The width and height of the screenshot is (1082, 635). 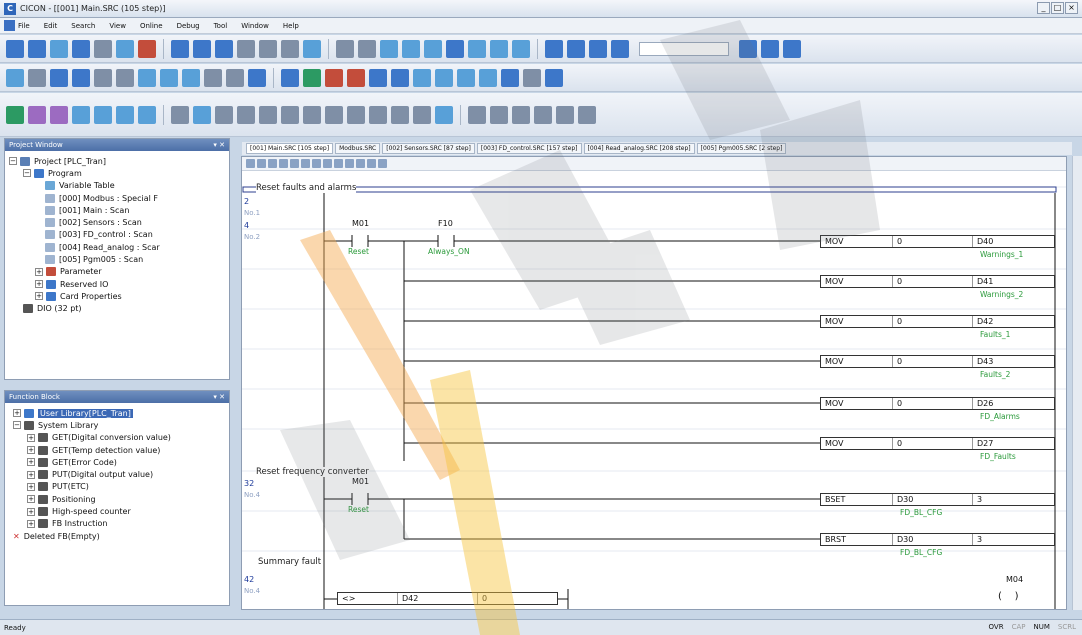 I want to click on menu-search: Search, so click(x=83, y=26).